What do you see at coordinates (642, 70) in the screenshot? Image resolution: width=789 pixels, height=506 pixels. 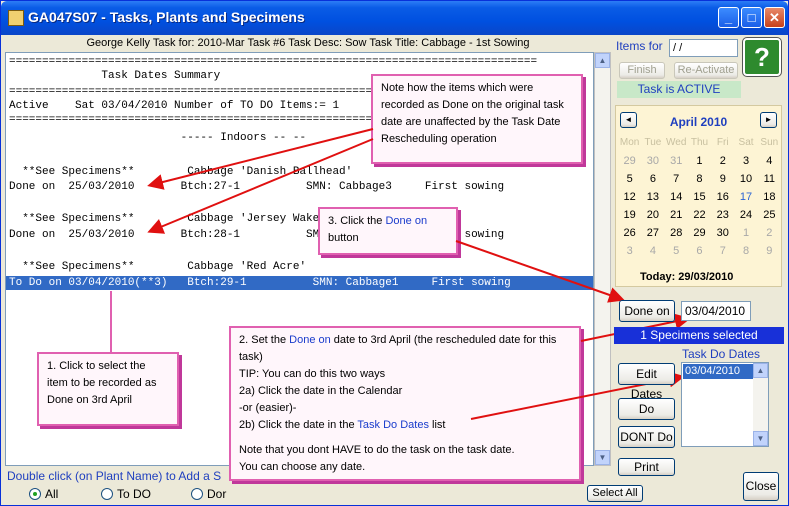 I see `finish-button: Finish` at bounding box center [642, 70].